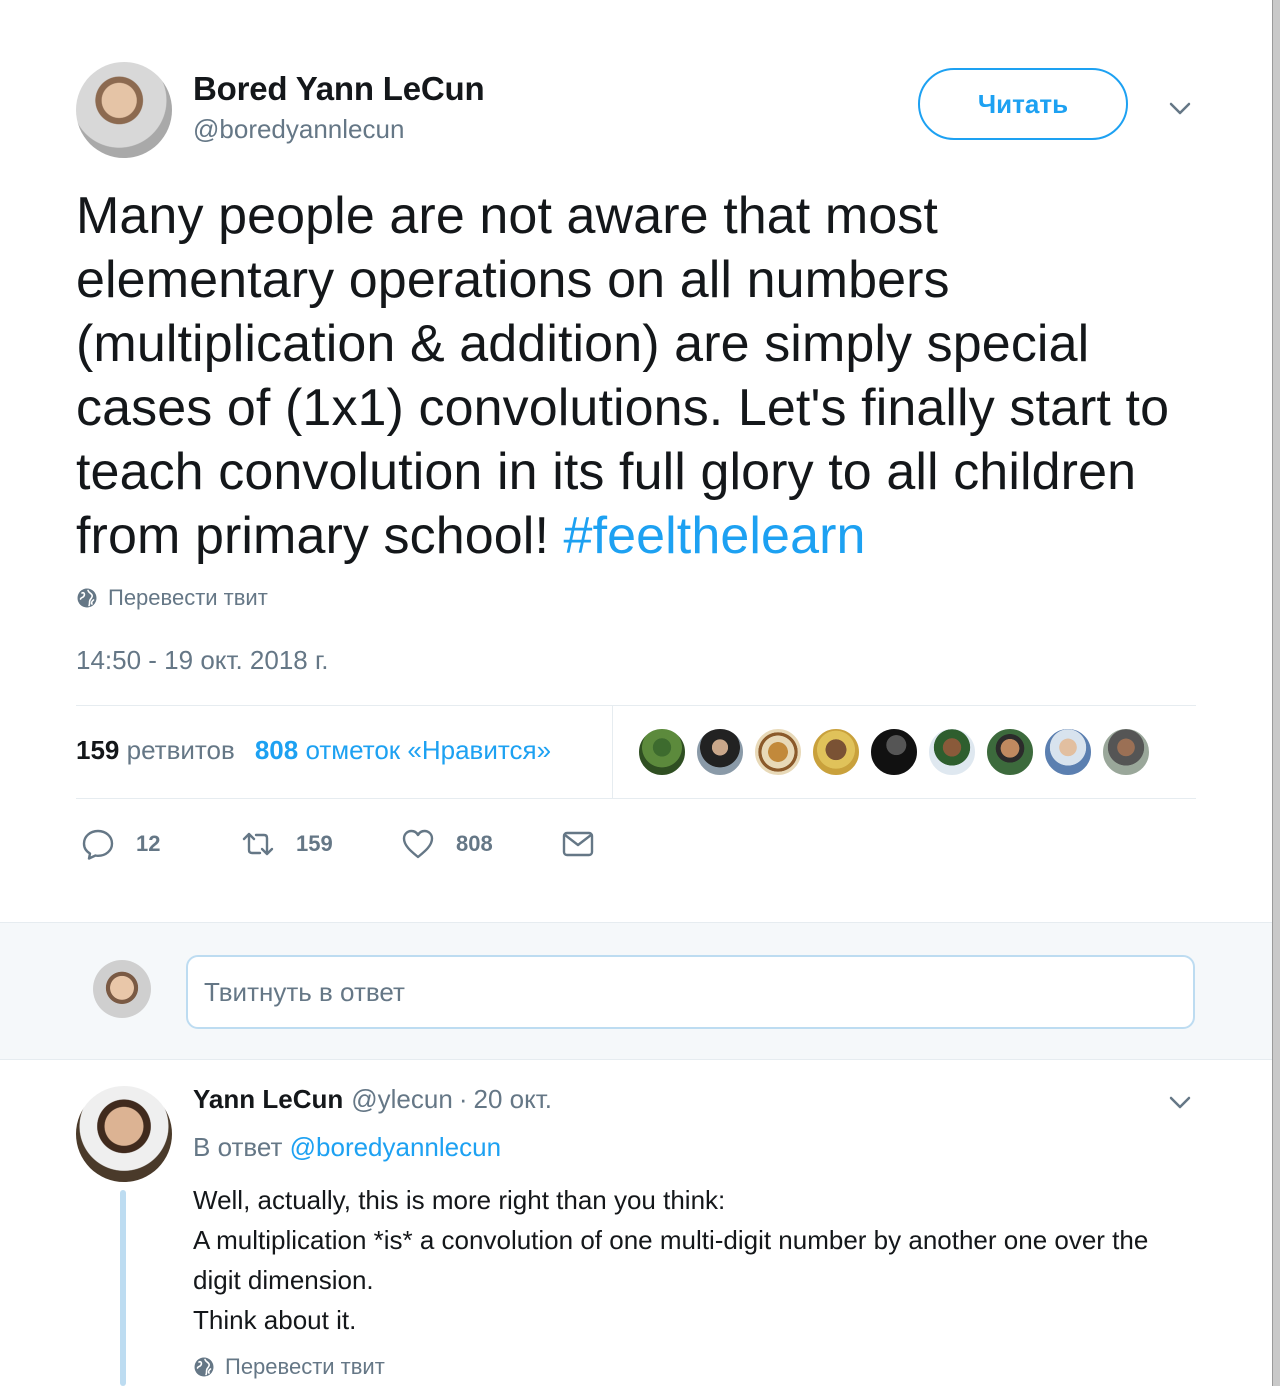 Image resolution: width=1280 pixels, height=1386 pixels. I want to click on like-button: 808, so click(446, 844).